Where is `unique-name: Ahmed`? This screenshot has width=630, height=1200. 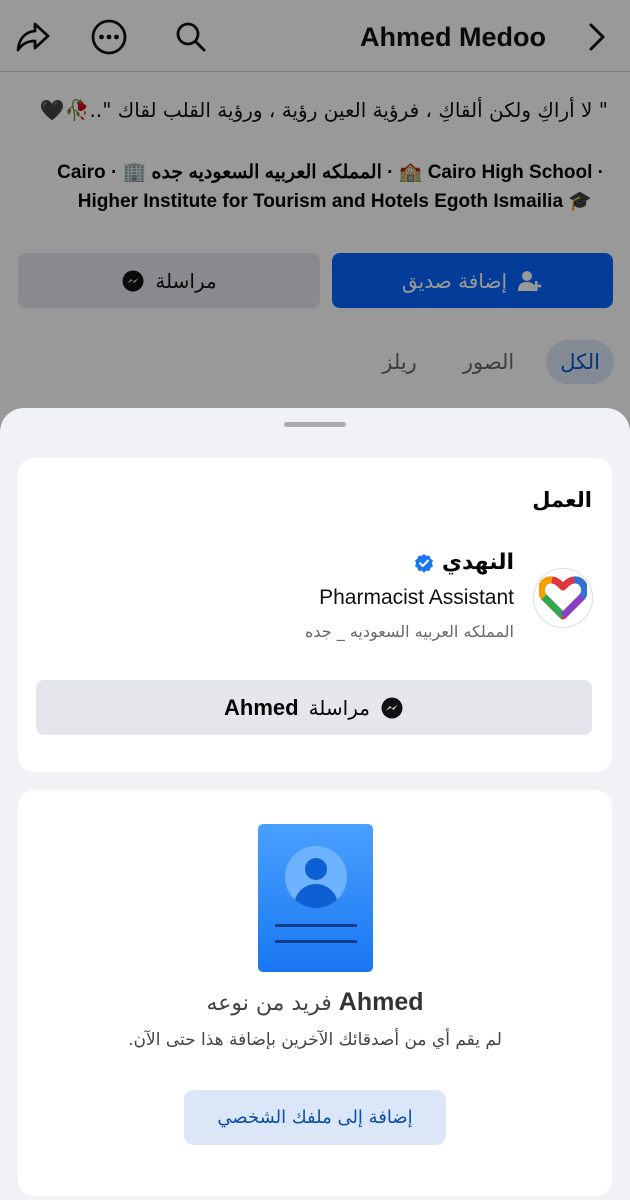 unique-name: Ahmed is located at coordinates (381, 1002).